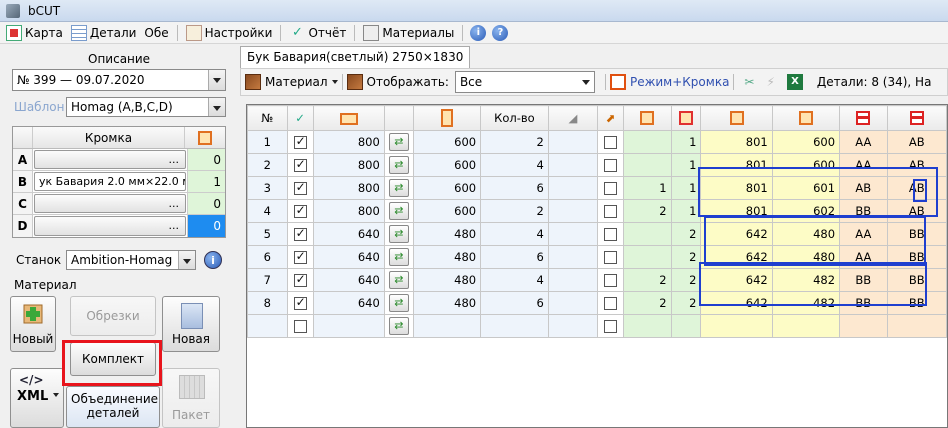  What do you see at coordinates (770, 82) in the screenshot?
I see `lightning-icon: ⚡` at bounding box center [770, 82].